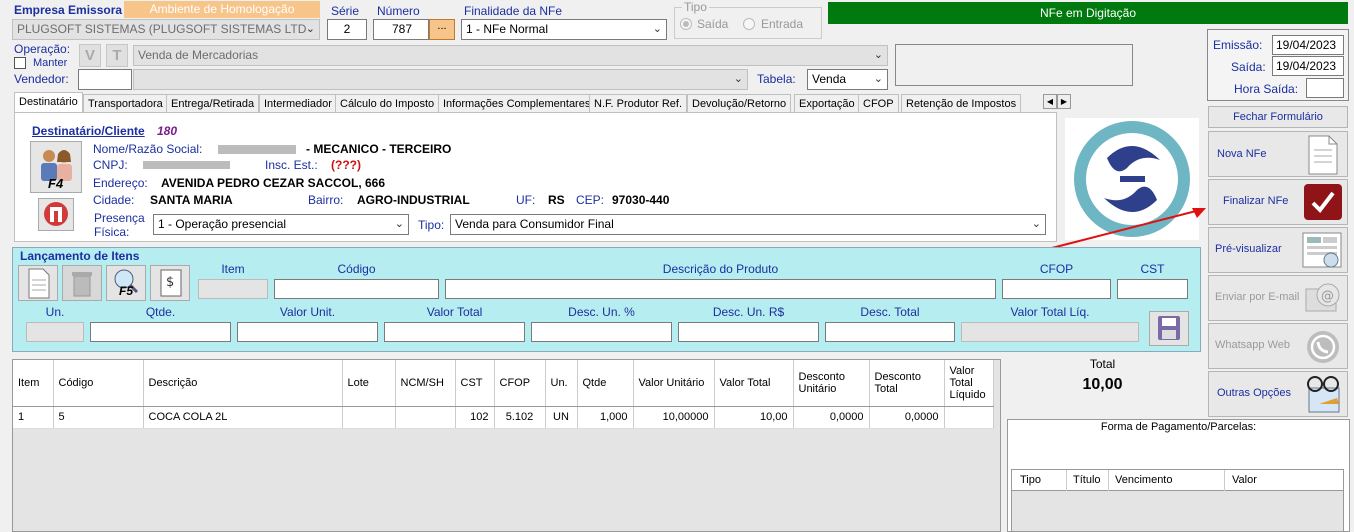 This screenshot has width=1354, height=532. What do you see at coordinates (739, 103) in the screenshot?
I see `tab-devolucao-retorno: Devolução/Retorno` at bounding box center [739, 103].